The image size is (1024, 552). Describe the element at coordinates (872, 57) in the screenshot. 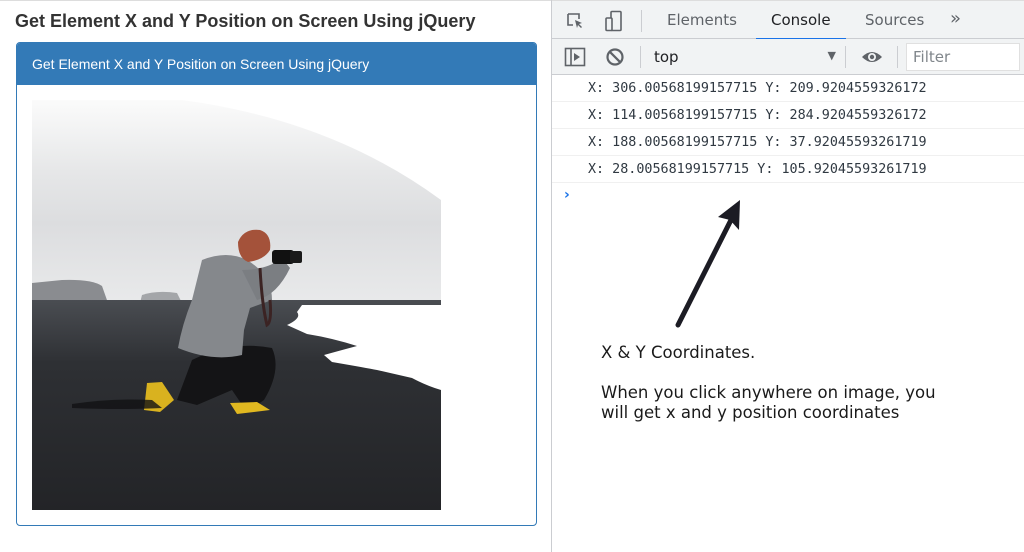

I see `live-expression-eye-icon` at that location.